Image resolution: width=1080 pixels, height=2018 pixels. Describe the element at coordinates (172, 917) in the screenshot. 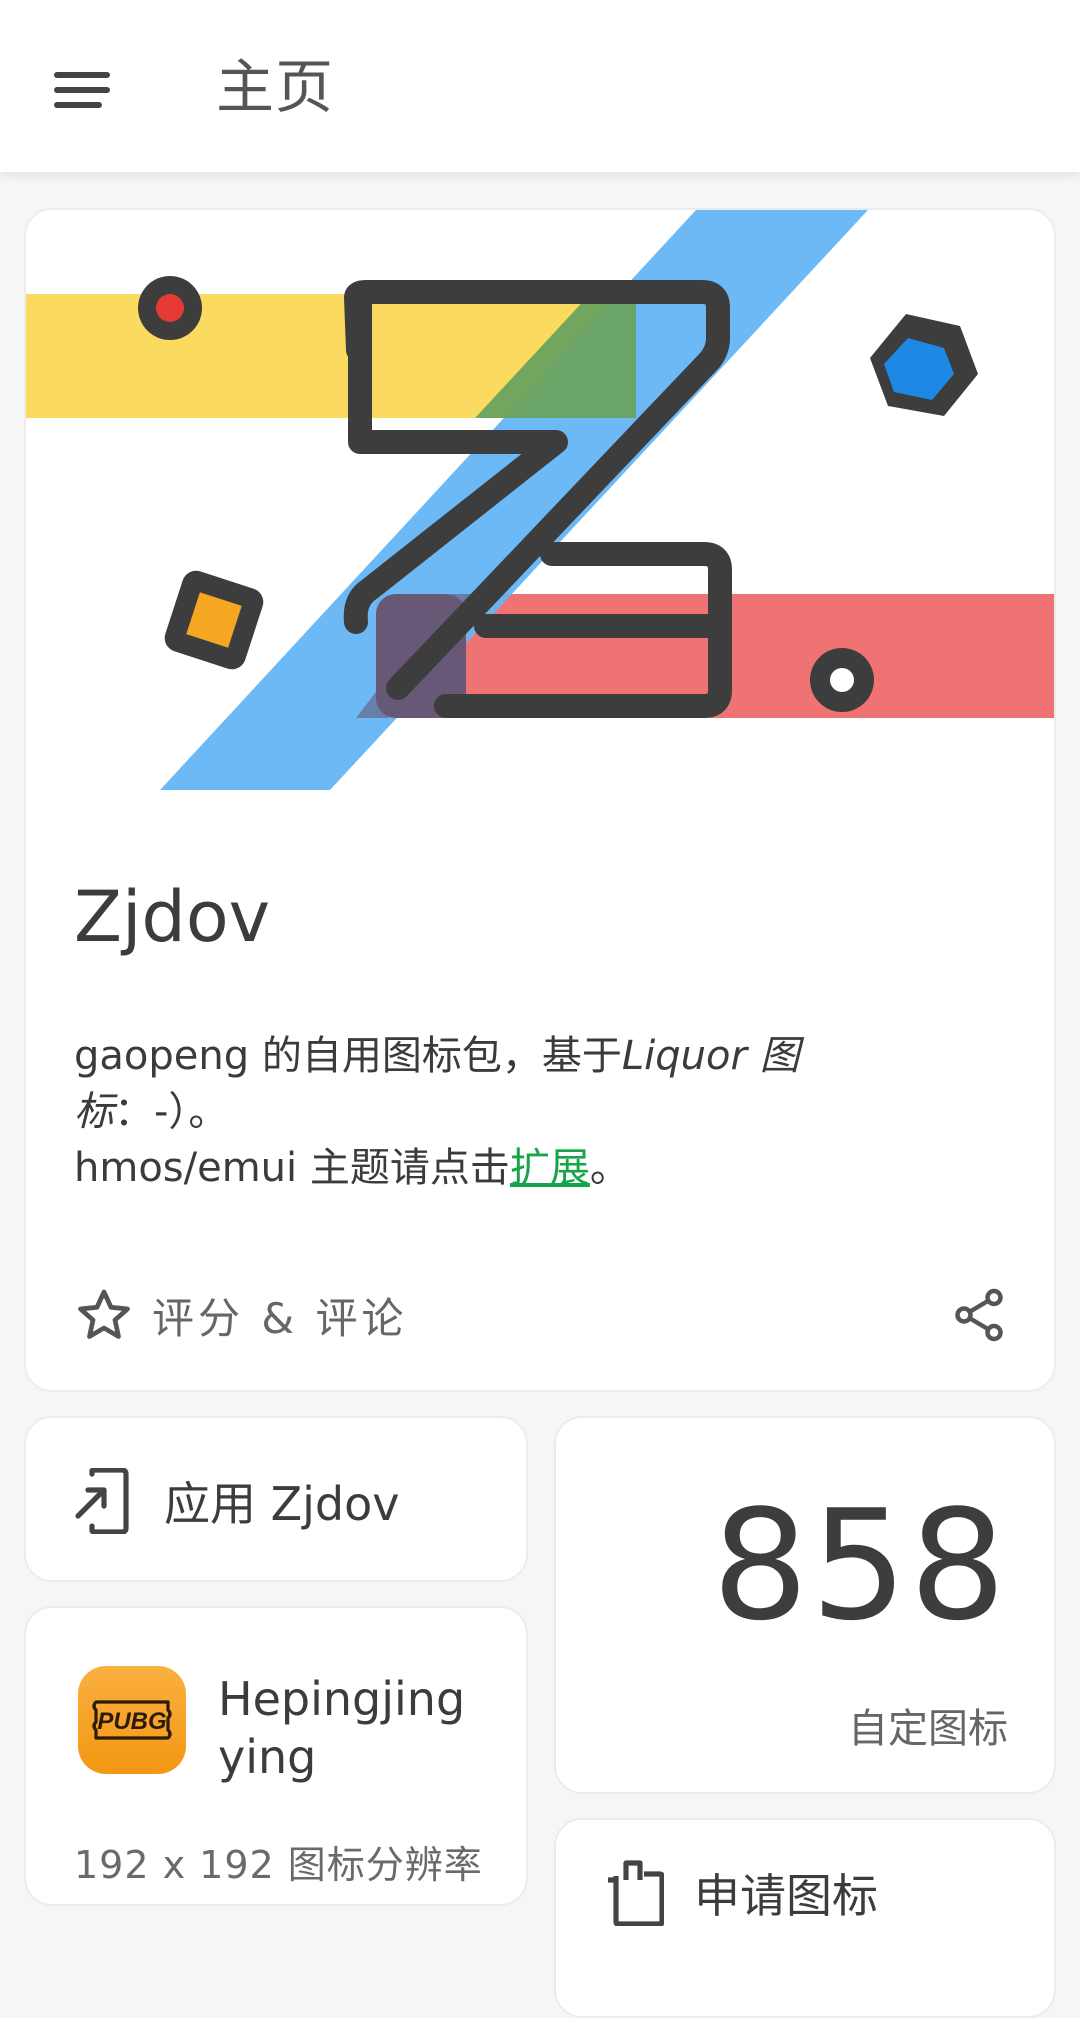

I see `app-name: Zjdov` at that location.